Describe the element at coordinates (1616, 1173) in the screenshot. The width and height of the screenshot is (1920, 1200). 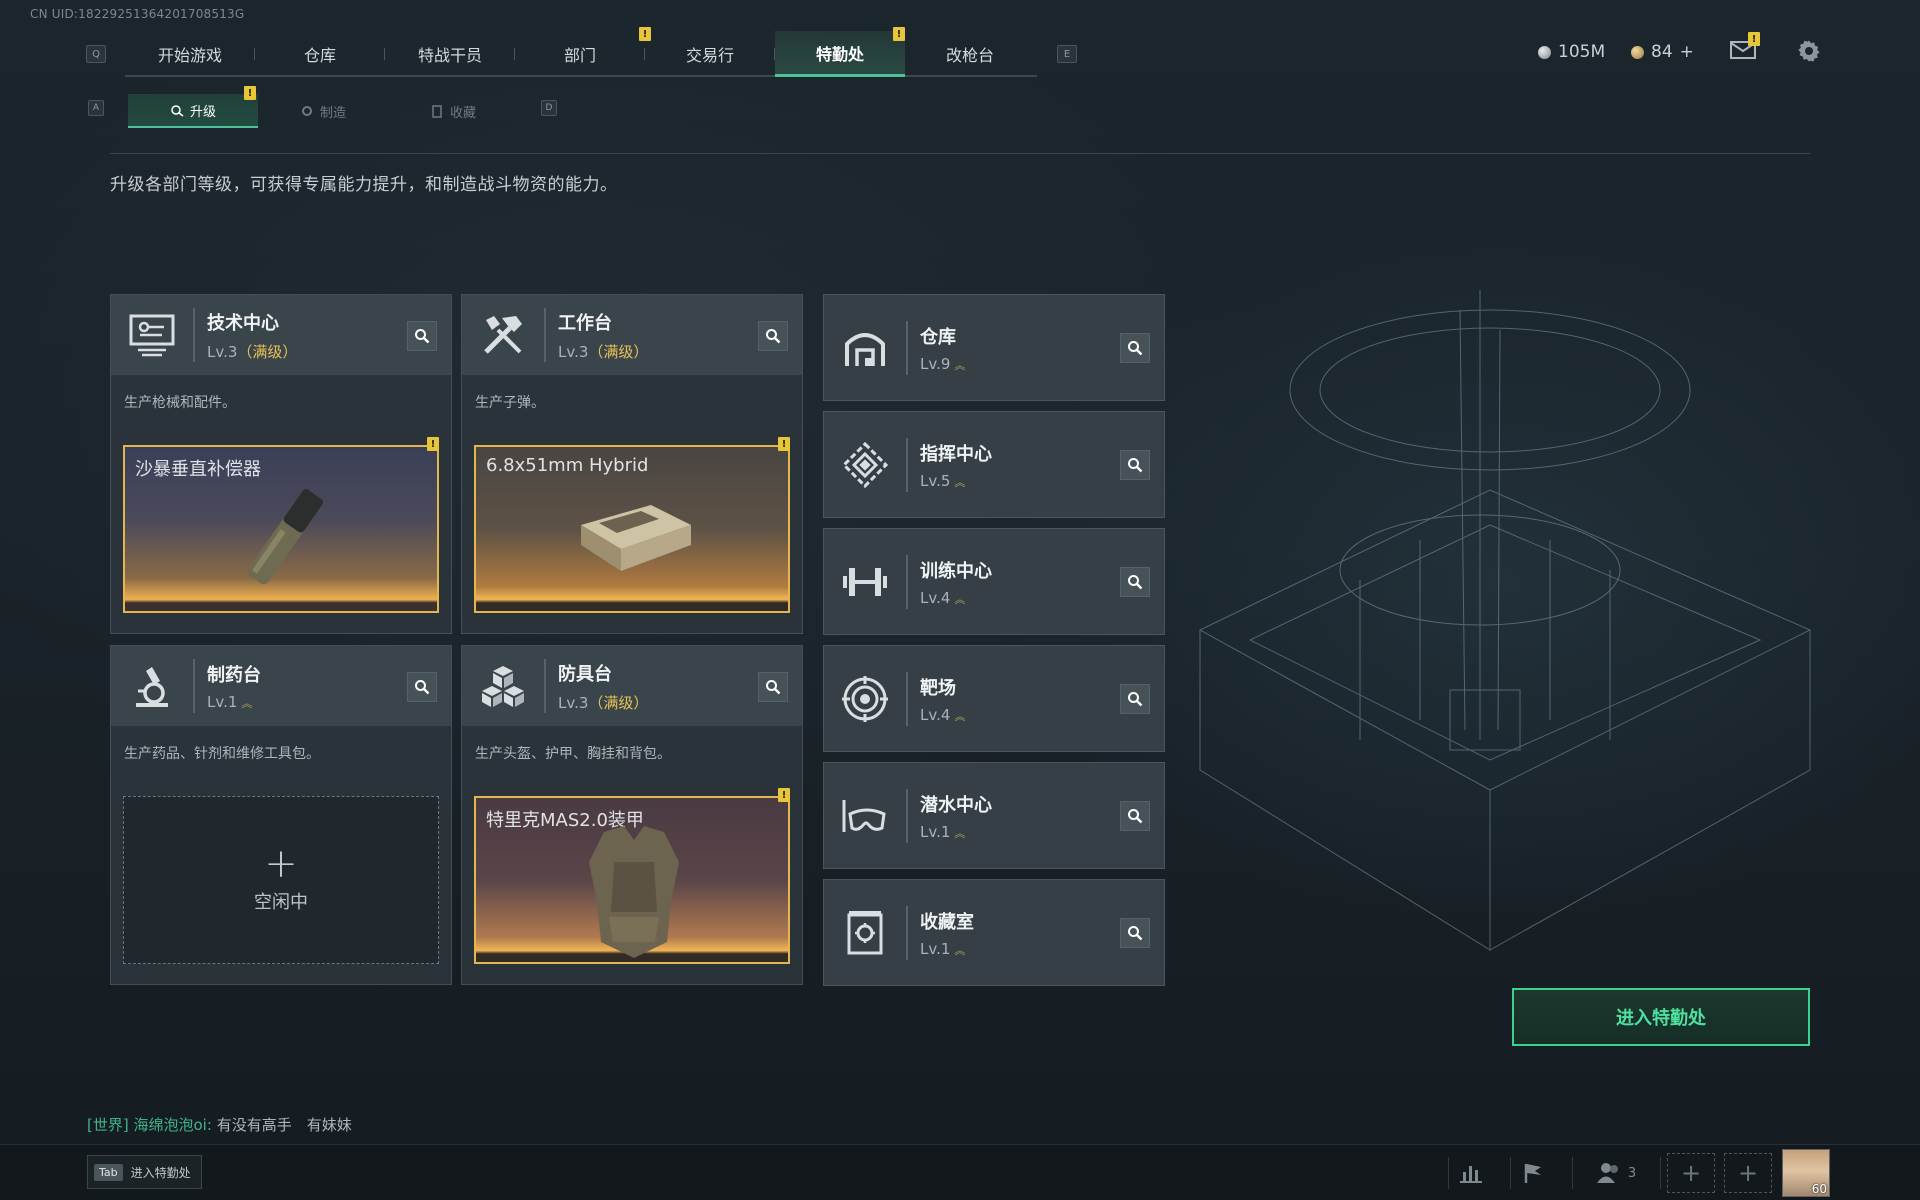
I see `team-button: 3` at that location.